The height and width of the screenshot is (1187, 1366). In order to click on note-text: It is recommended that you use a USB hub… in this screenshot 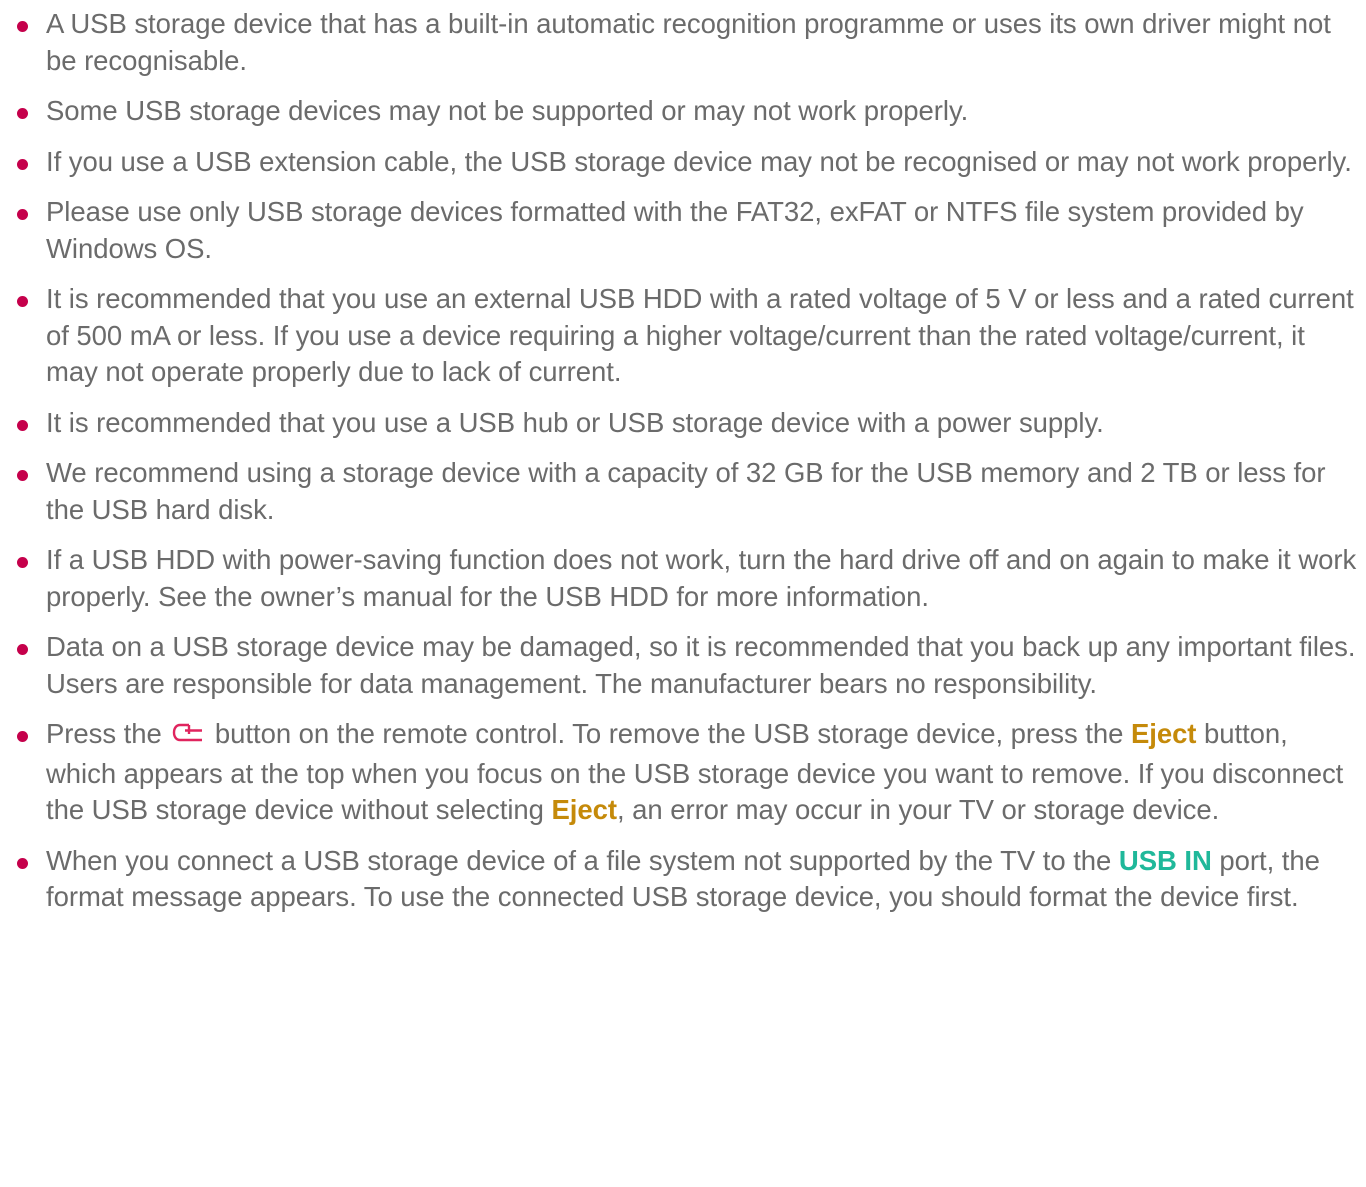, I will do `click(575, 422)`.